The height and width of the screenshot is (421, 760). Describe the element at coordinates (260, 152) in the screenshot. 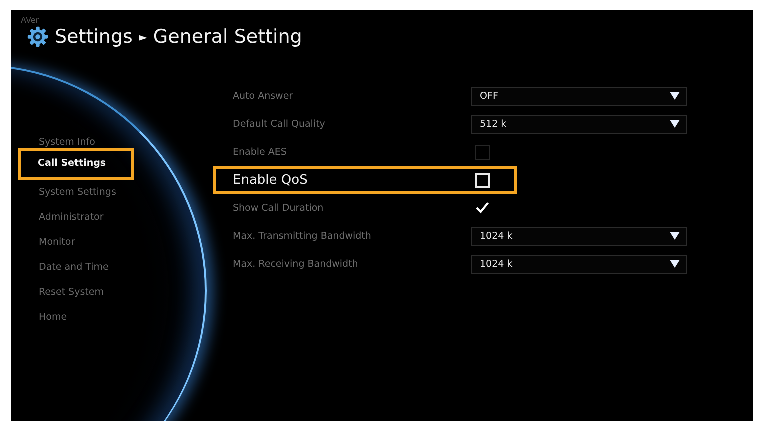

I see `setting-label: Enable AES` at that location.